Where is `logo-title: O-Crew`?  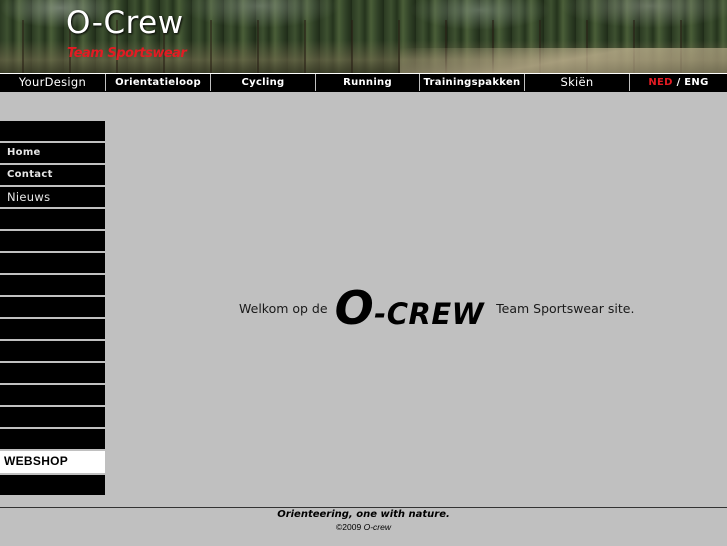 logo-title: O-Crew is located at coordinates (125, 23).